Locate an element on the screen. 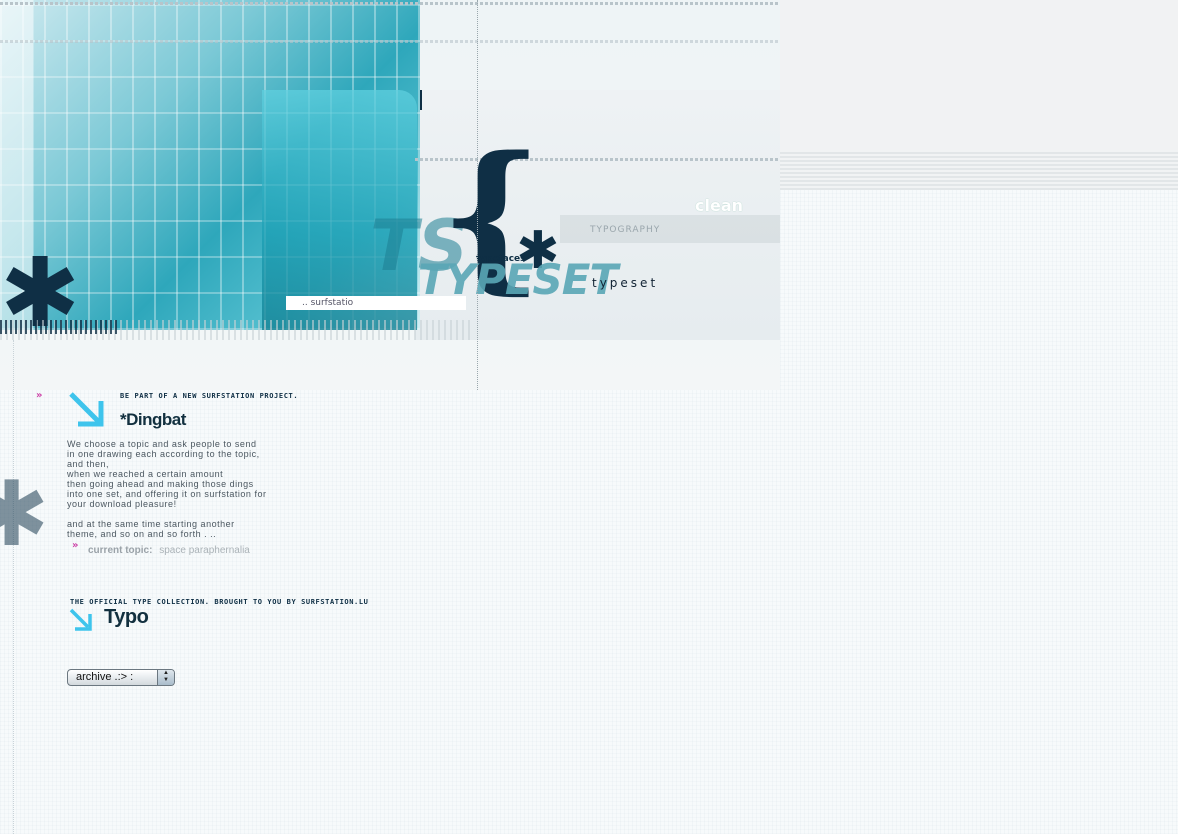 This screenshot has height=834, width=1178. typo-arrow-icon is located at coordinates (81, 620).